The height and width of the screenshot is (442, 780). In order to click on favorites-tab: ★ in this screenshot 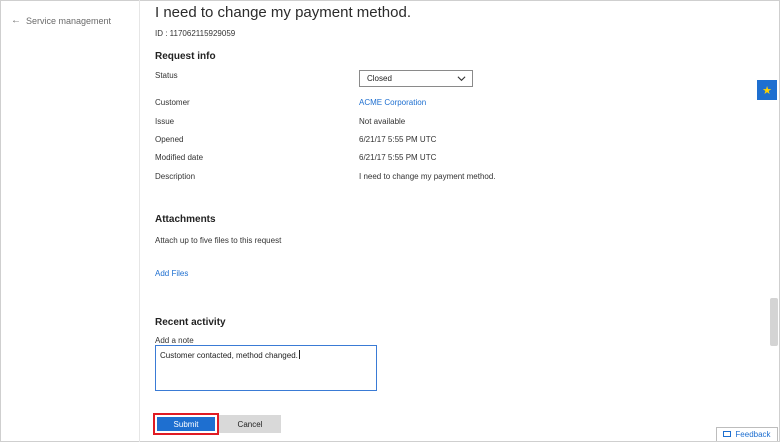, I will do `click(767, 90)`.